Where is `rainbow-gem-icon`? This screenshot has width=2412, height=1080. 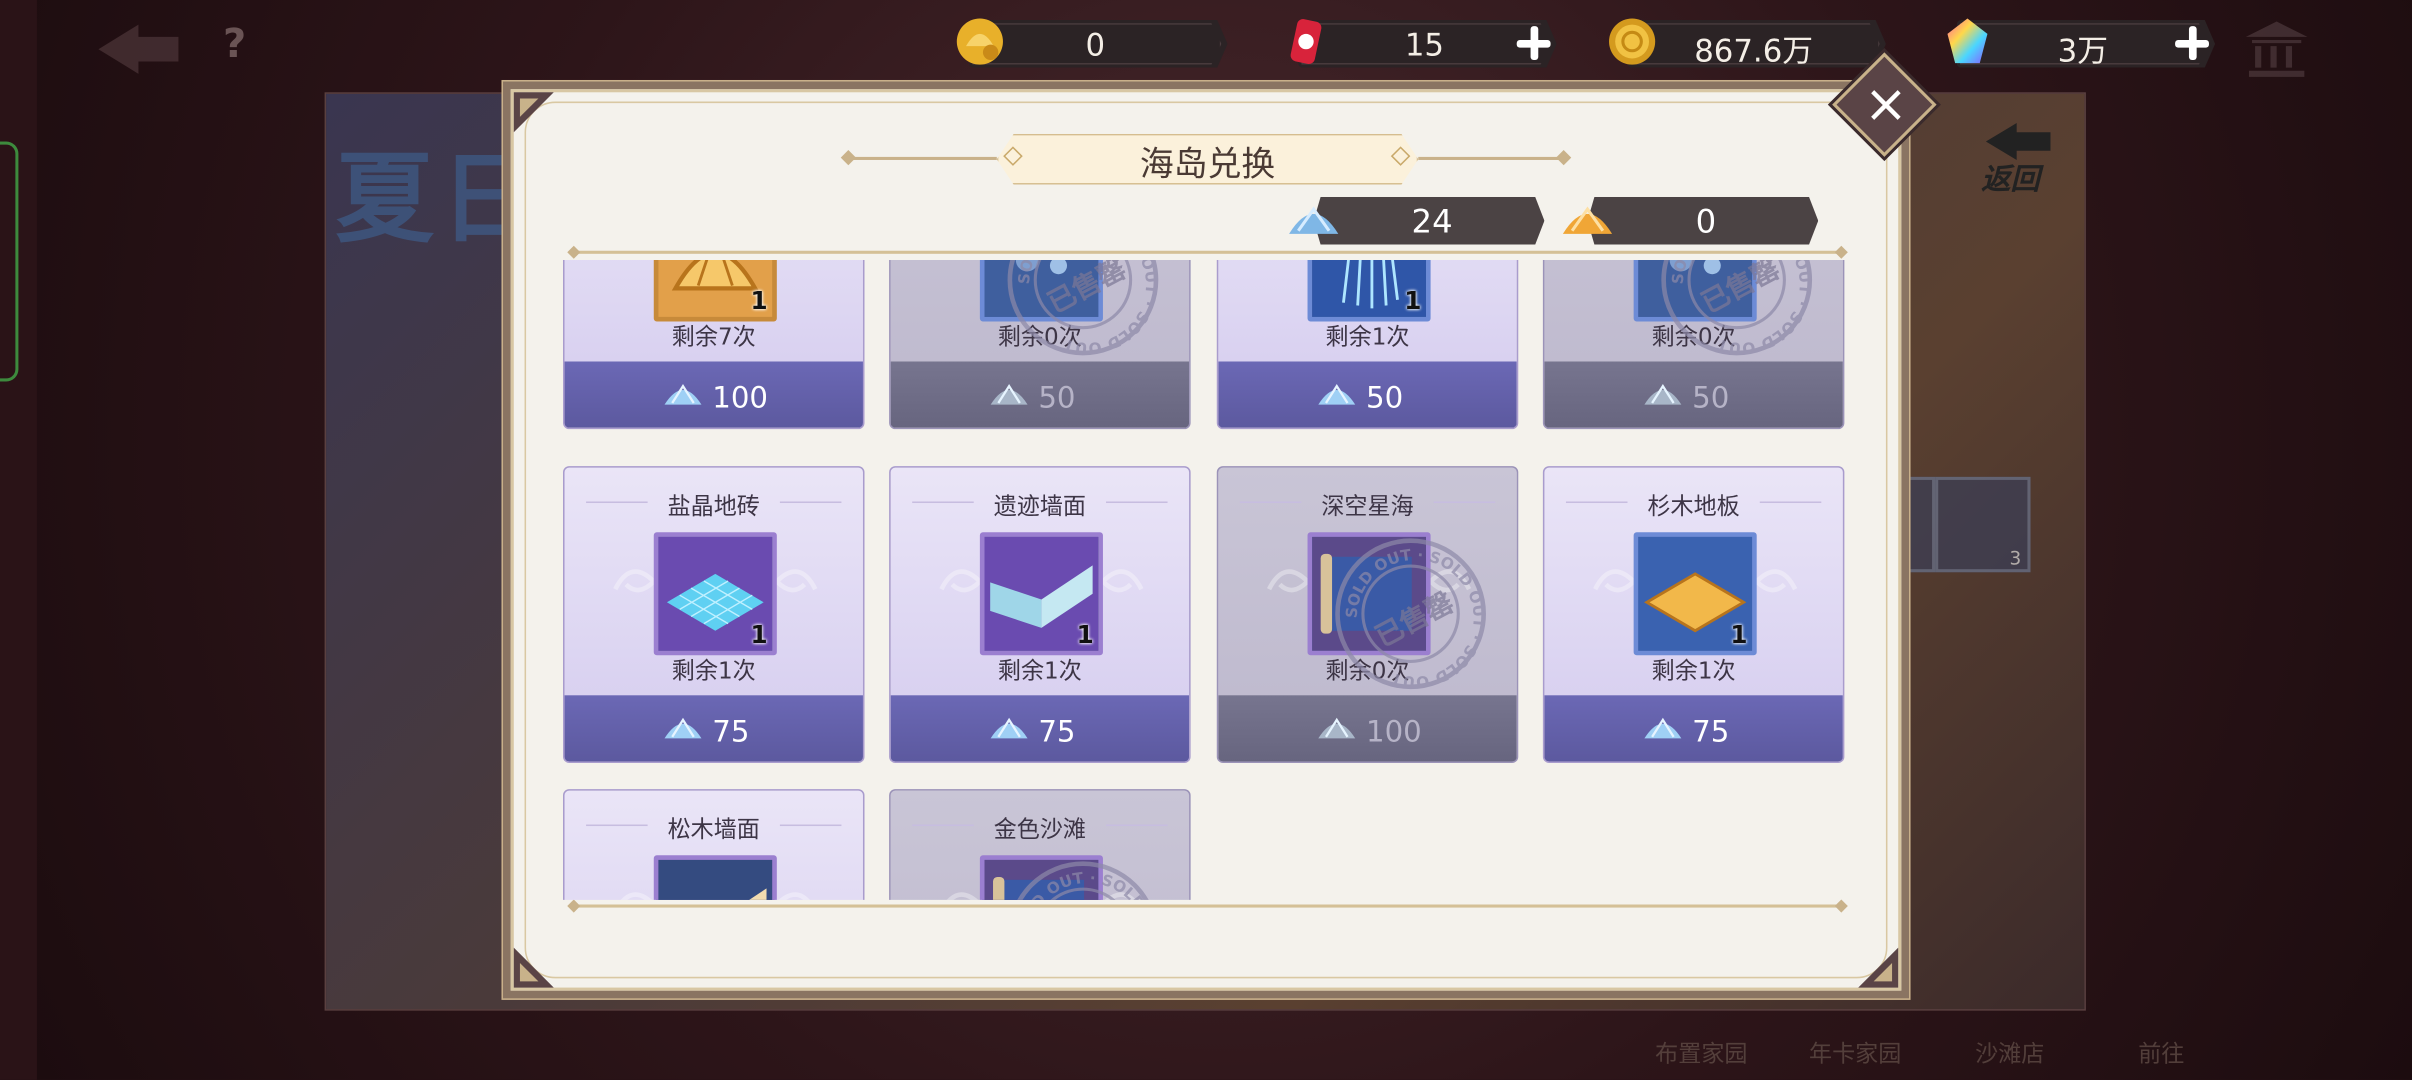 rainbow-gem-icon is located at coordinates (1967, 41).